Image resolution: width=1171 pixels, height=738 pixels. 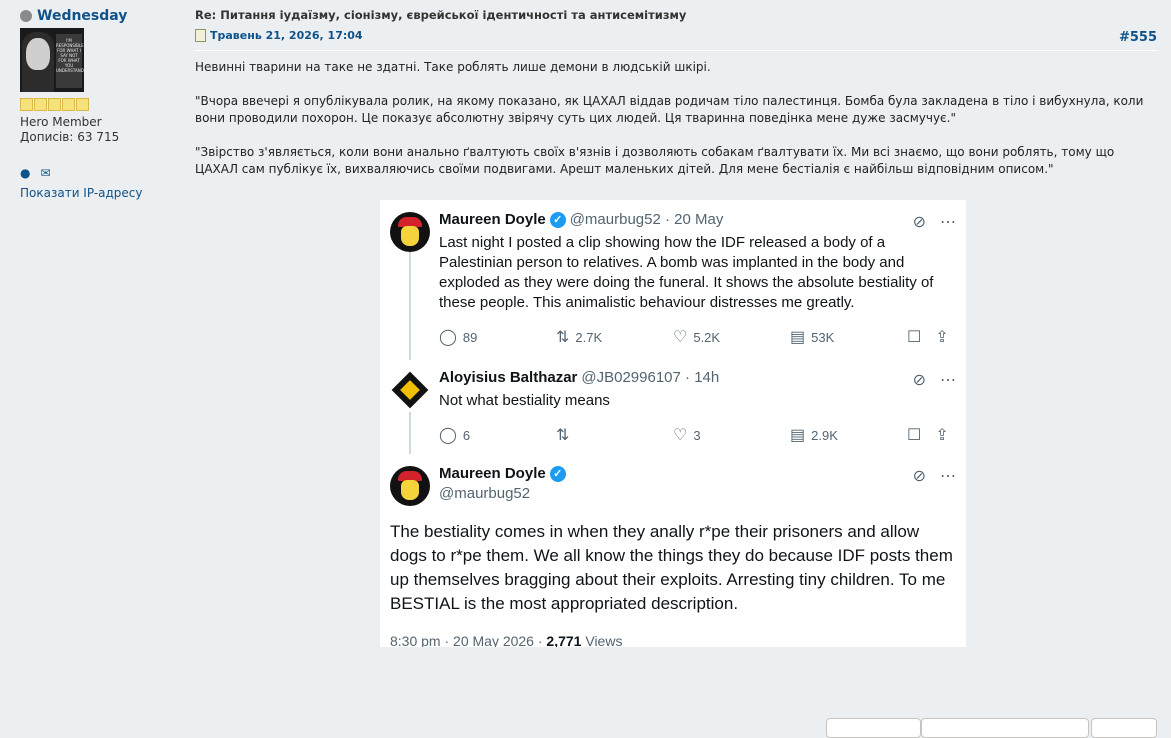 What do you see at coordinates (286, 35) in the screenshot?
I see `post-date: Травень 21, 2026, 17:04` at bounding box center [286, 35].